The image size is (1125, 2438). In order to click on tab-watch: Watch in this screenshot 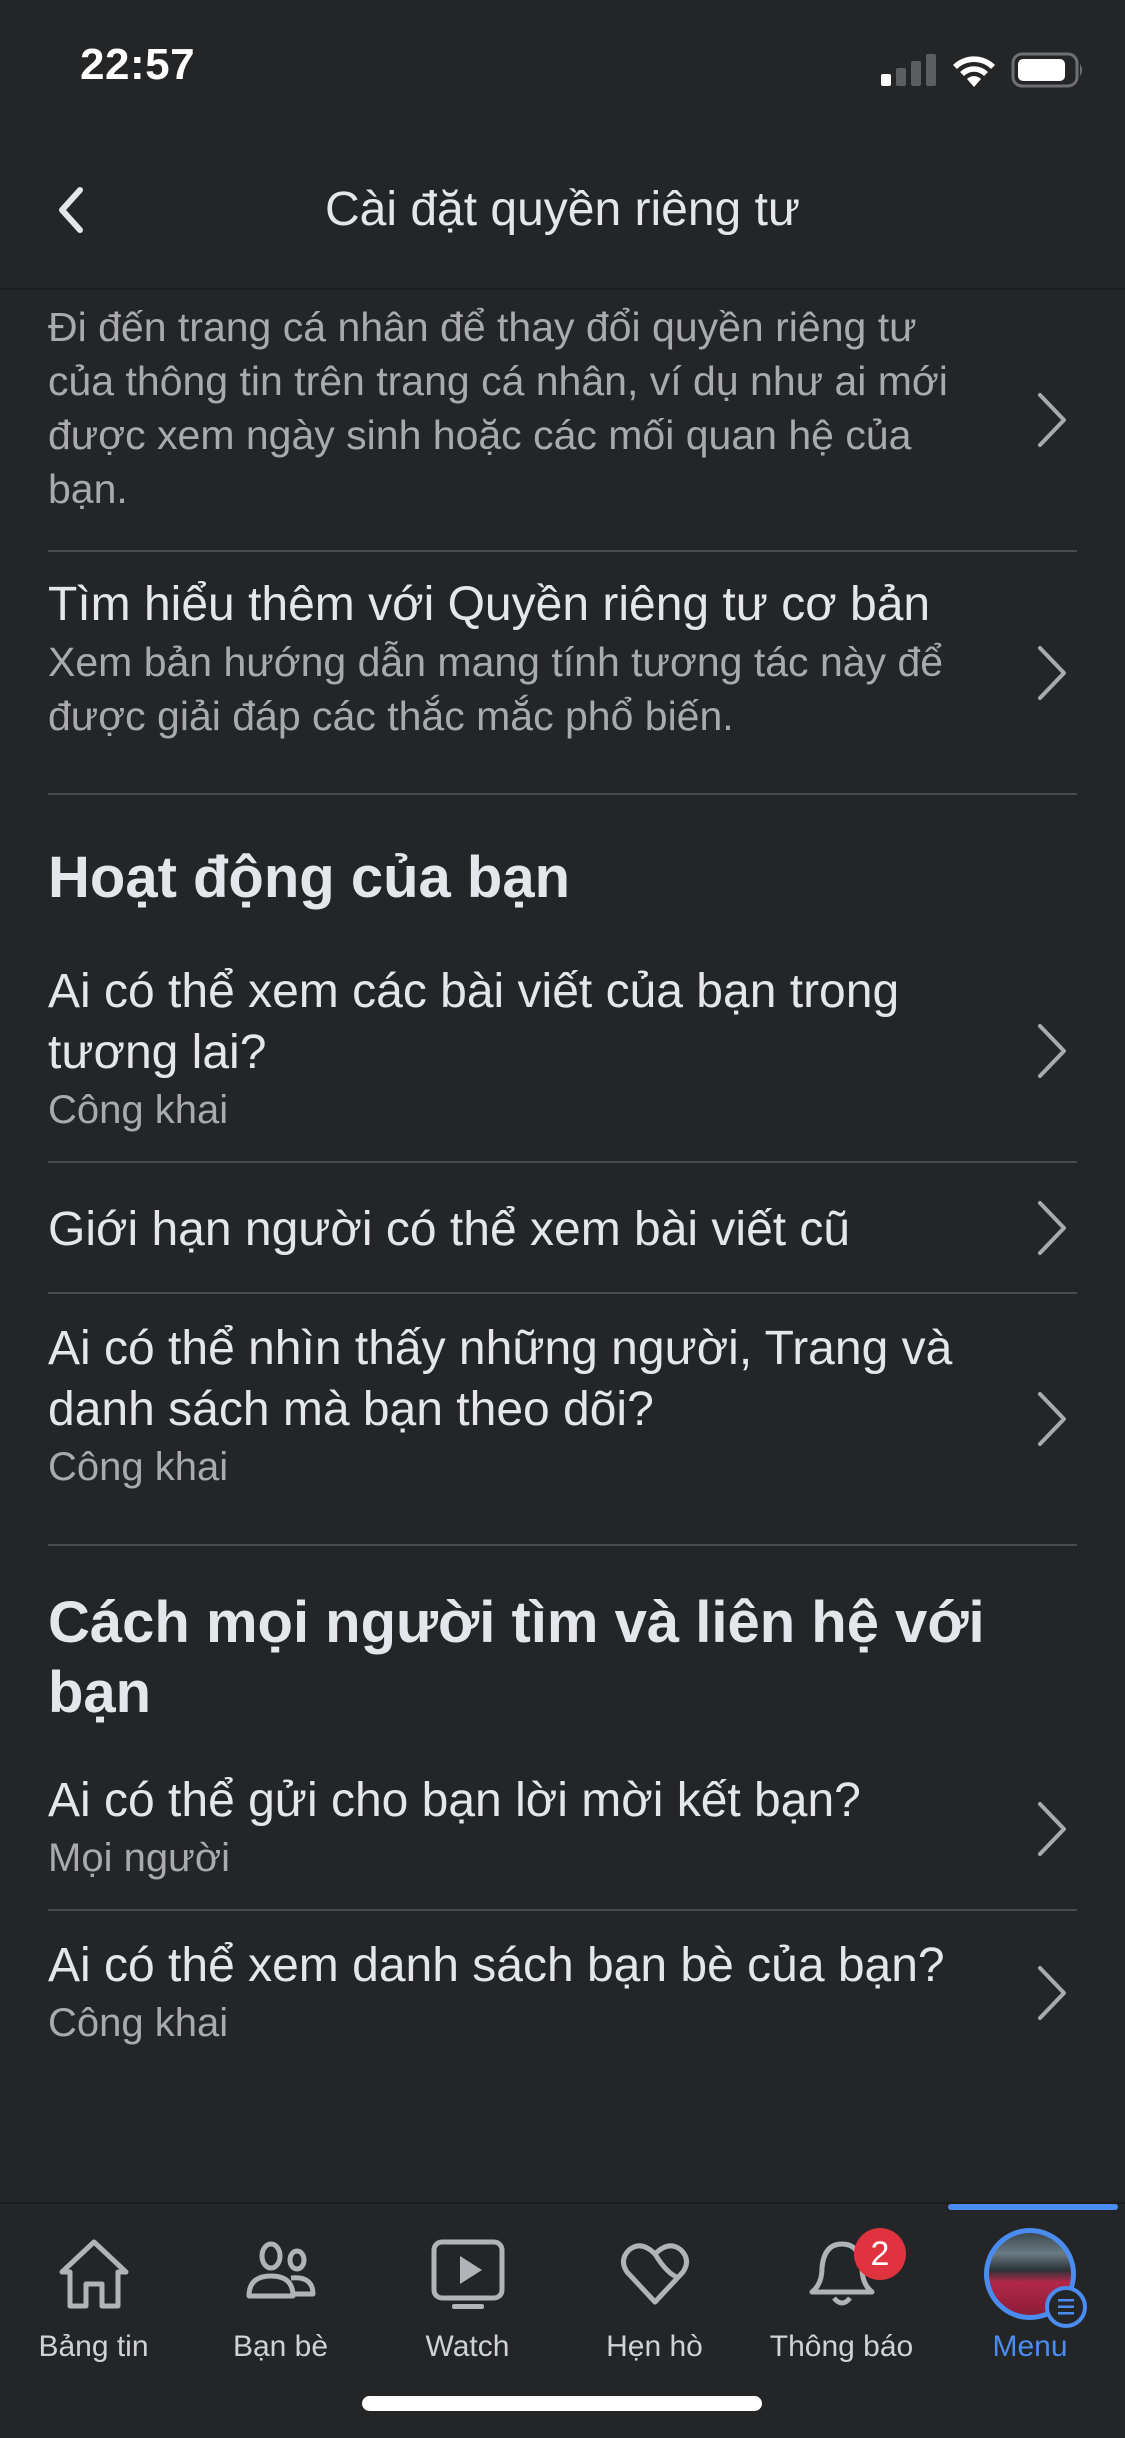, I will do `click(467, 2294)`.